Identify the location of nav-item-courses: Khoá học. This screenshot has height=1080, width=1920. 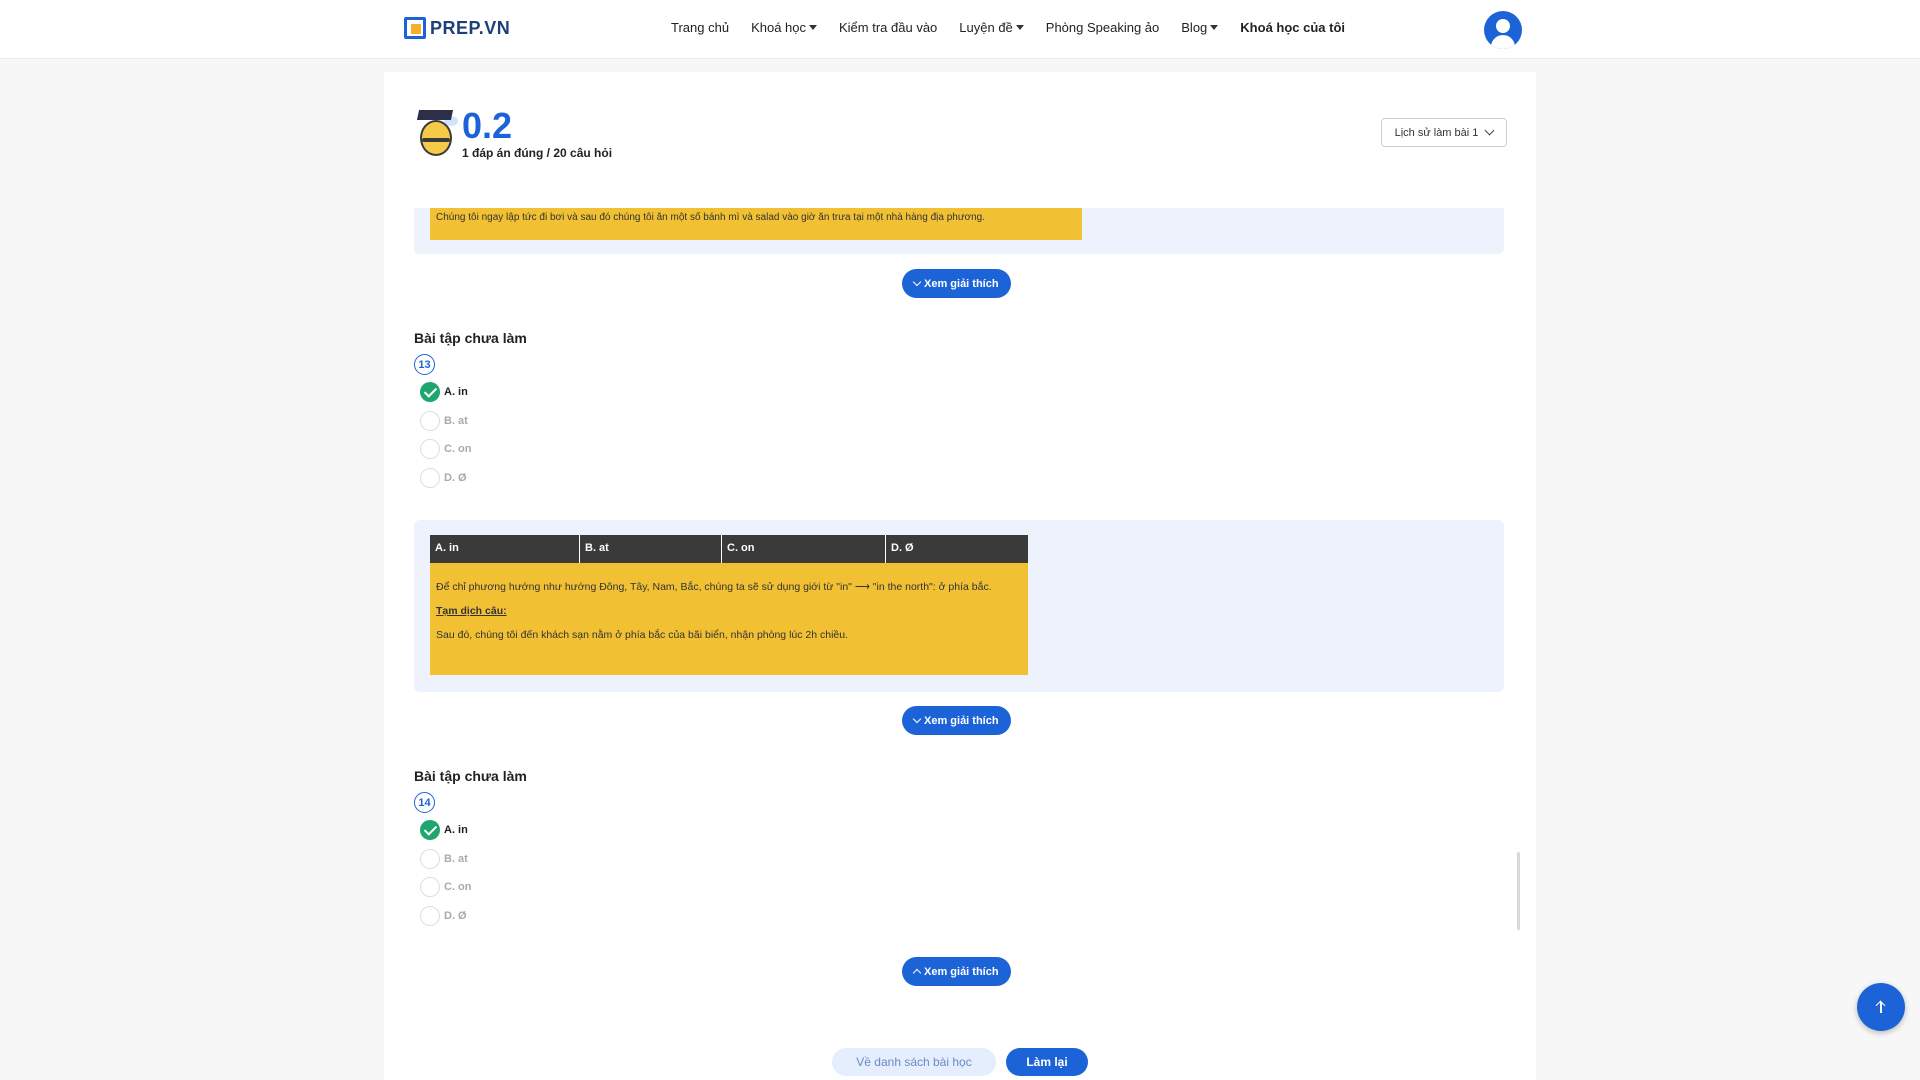
(784, 27).